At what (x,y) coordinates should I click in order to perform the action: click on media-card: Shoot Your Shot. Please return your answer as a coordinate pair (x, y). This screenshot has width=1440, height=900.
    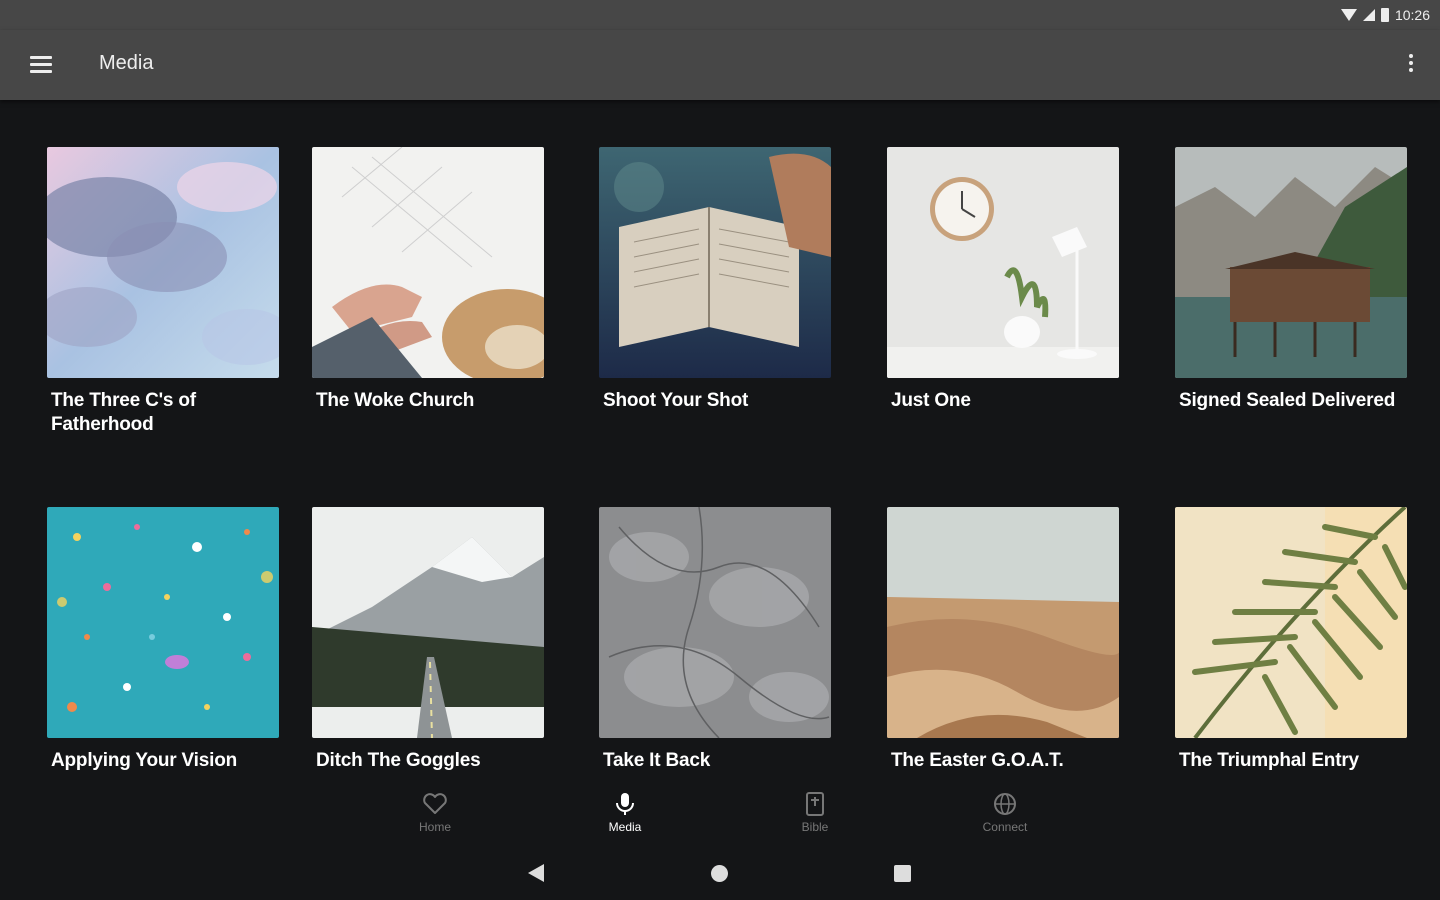
    Looking at the image, I should click on (715, 280).